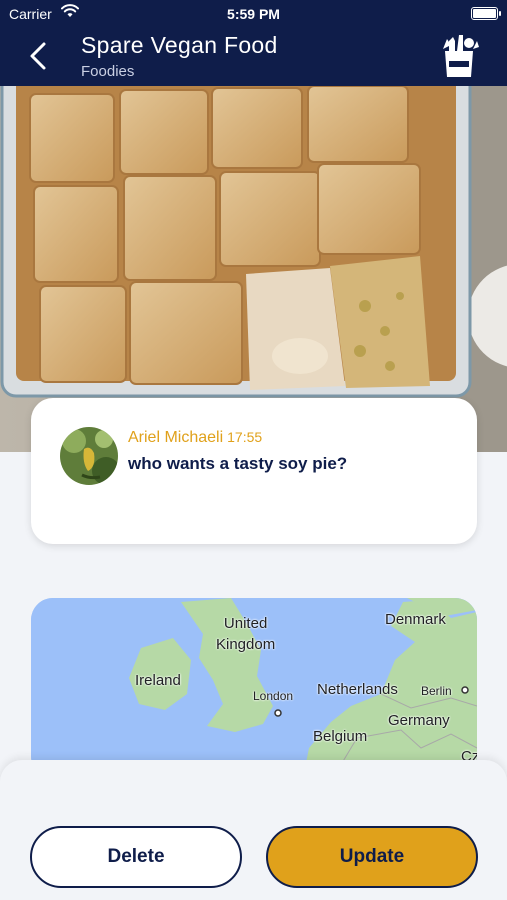 Image resolution: width=507 pixels, height=900 pixels. I want to click on map-label-ireland: Ireland, so click(158, 680).